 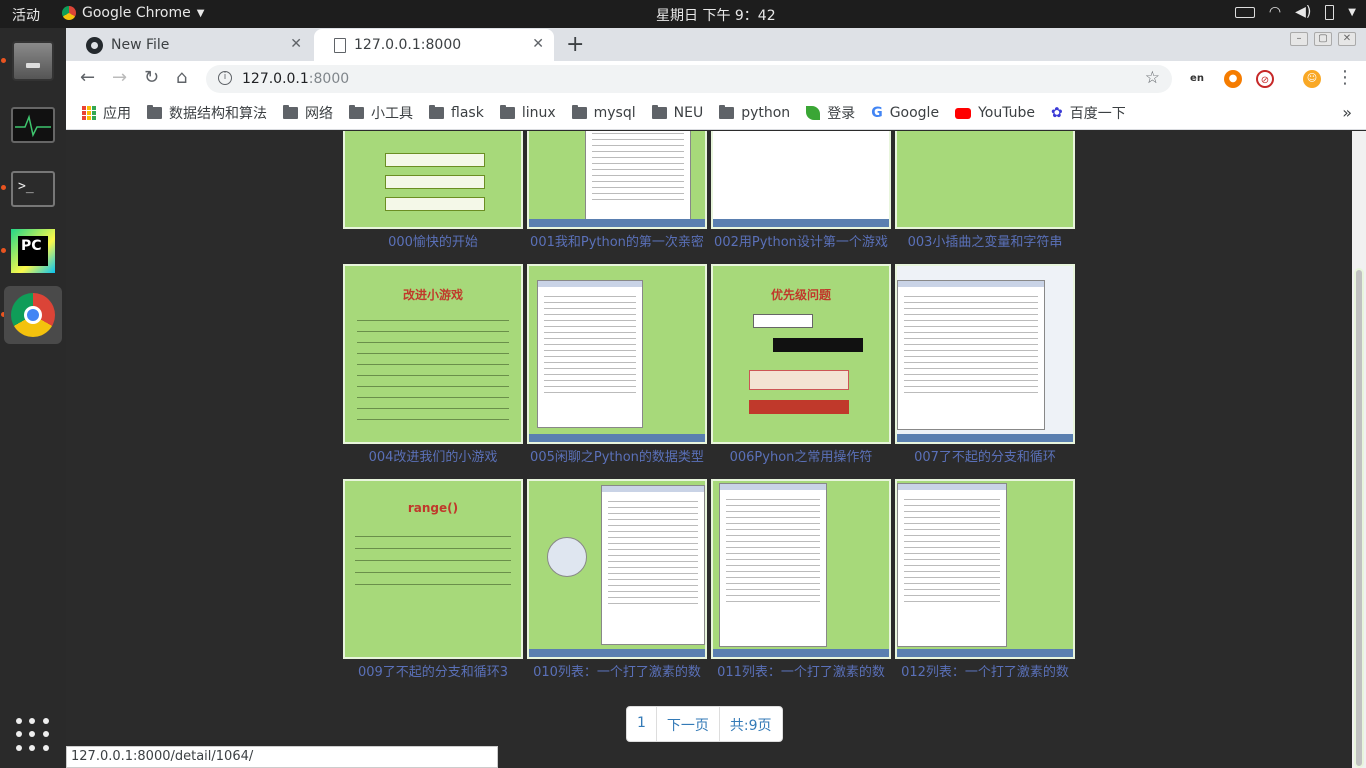 I want to click on bookmark-google: G Google, so click(x=905, y=113).